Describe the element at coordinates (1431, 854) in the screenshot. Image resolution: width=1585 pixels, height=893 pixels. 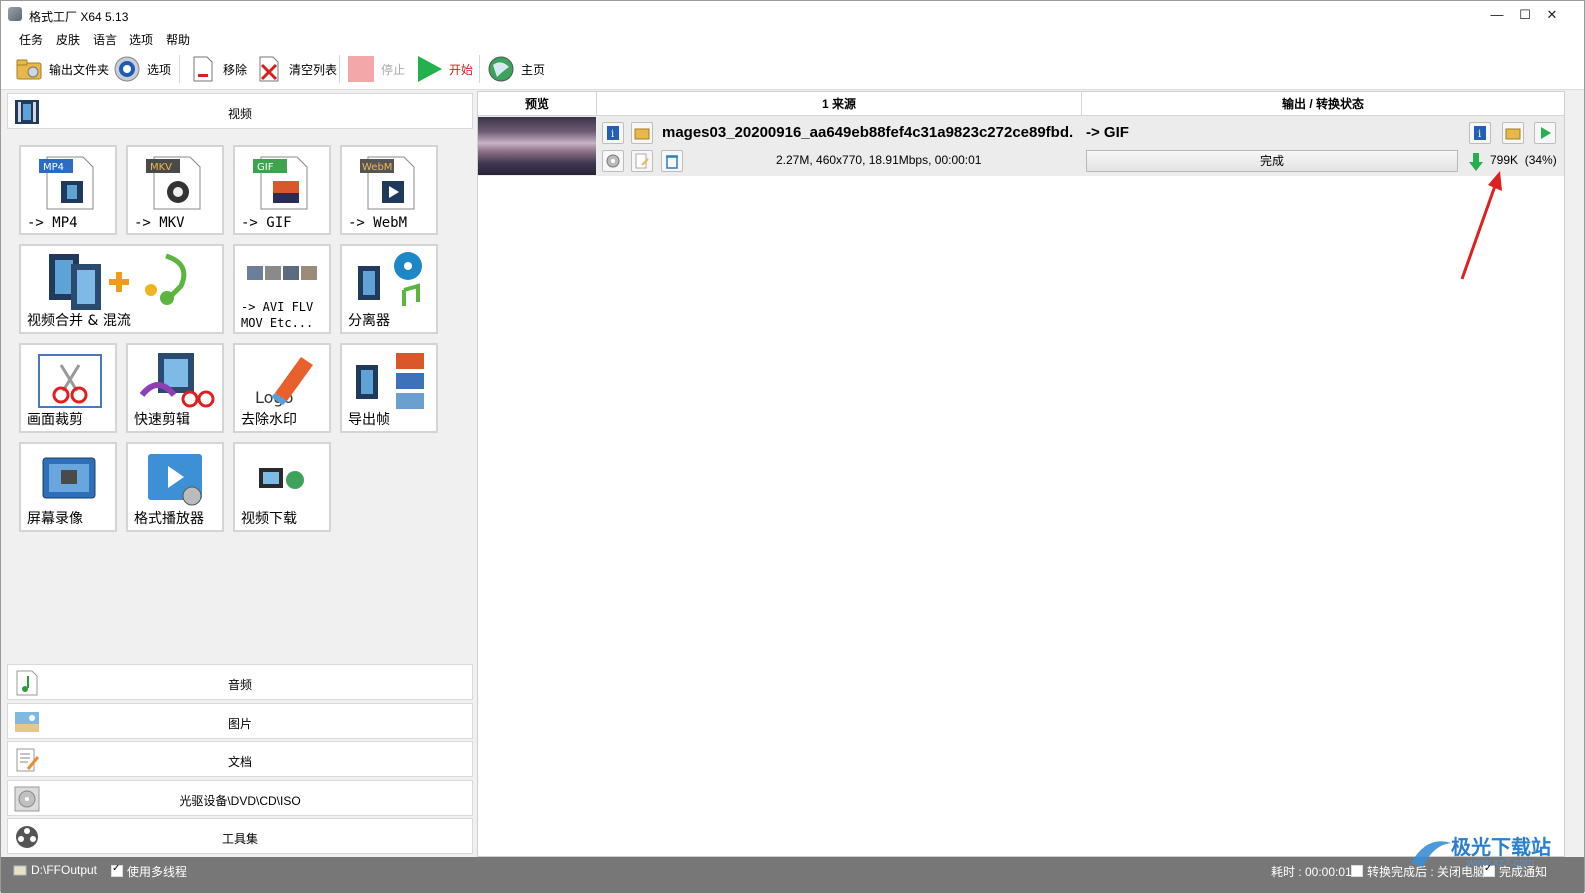
I see `watermark-logo-icon` at that location.